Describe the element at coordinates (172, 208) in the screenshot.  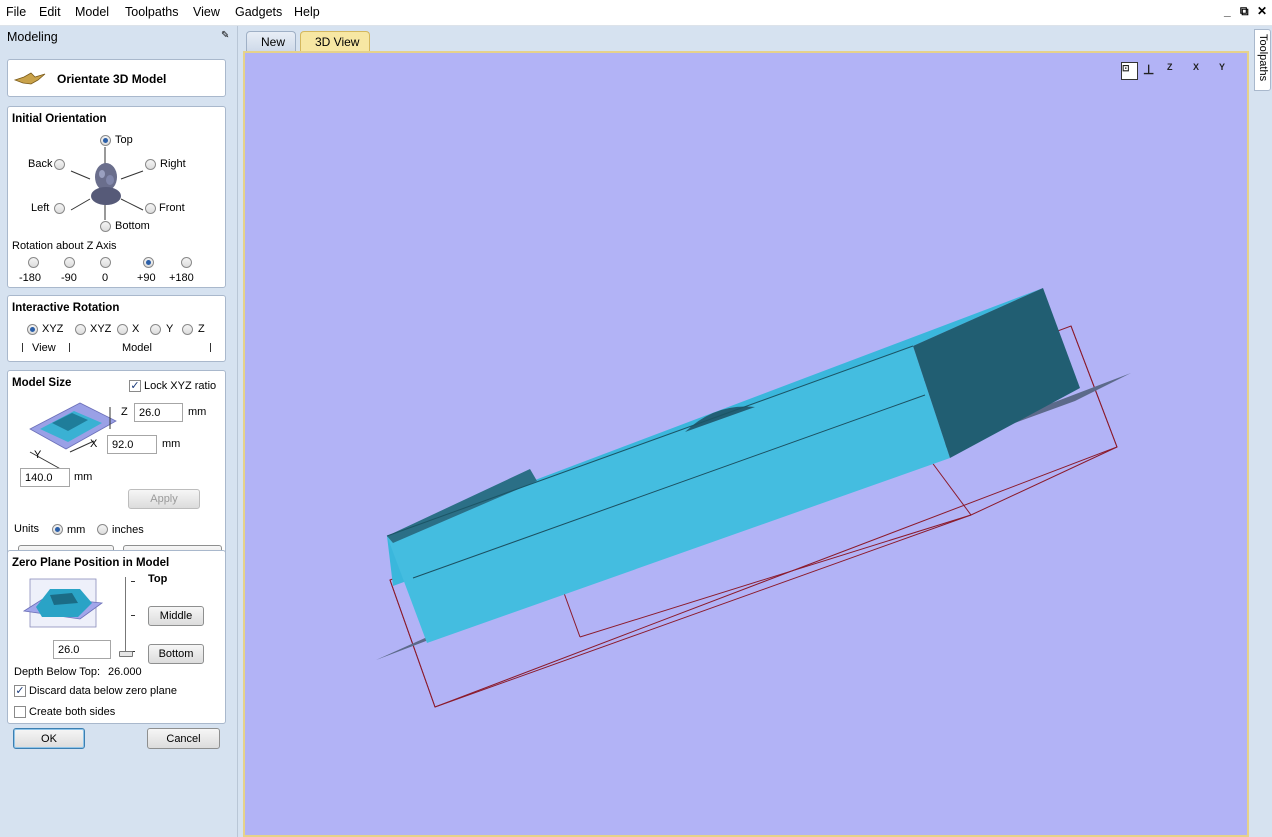
I see `orientation-front-label: Front` at that location.